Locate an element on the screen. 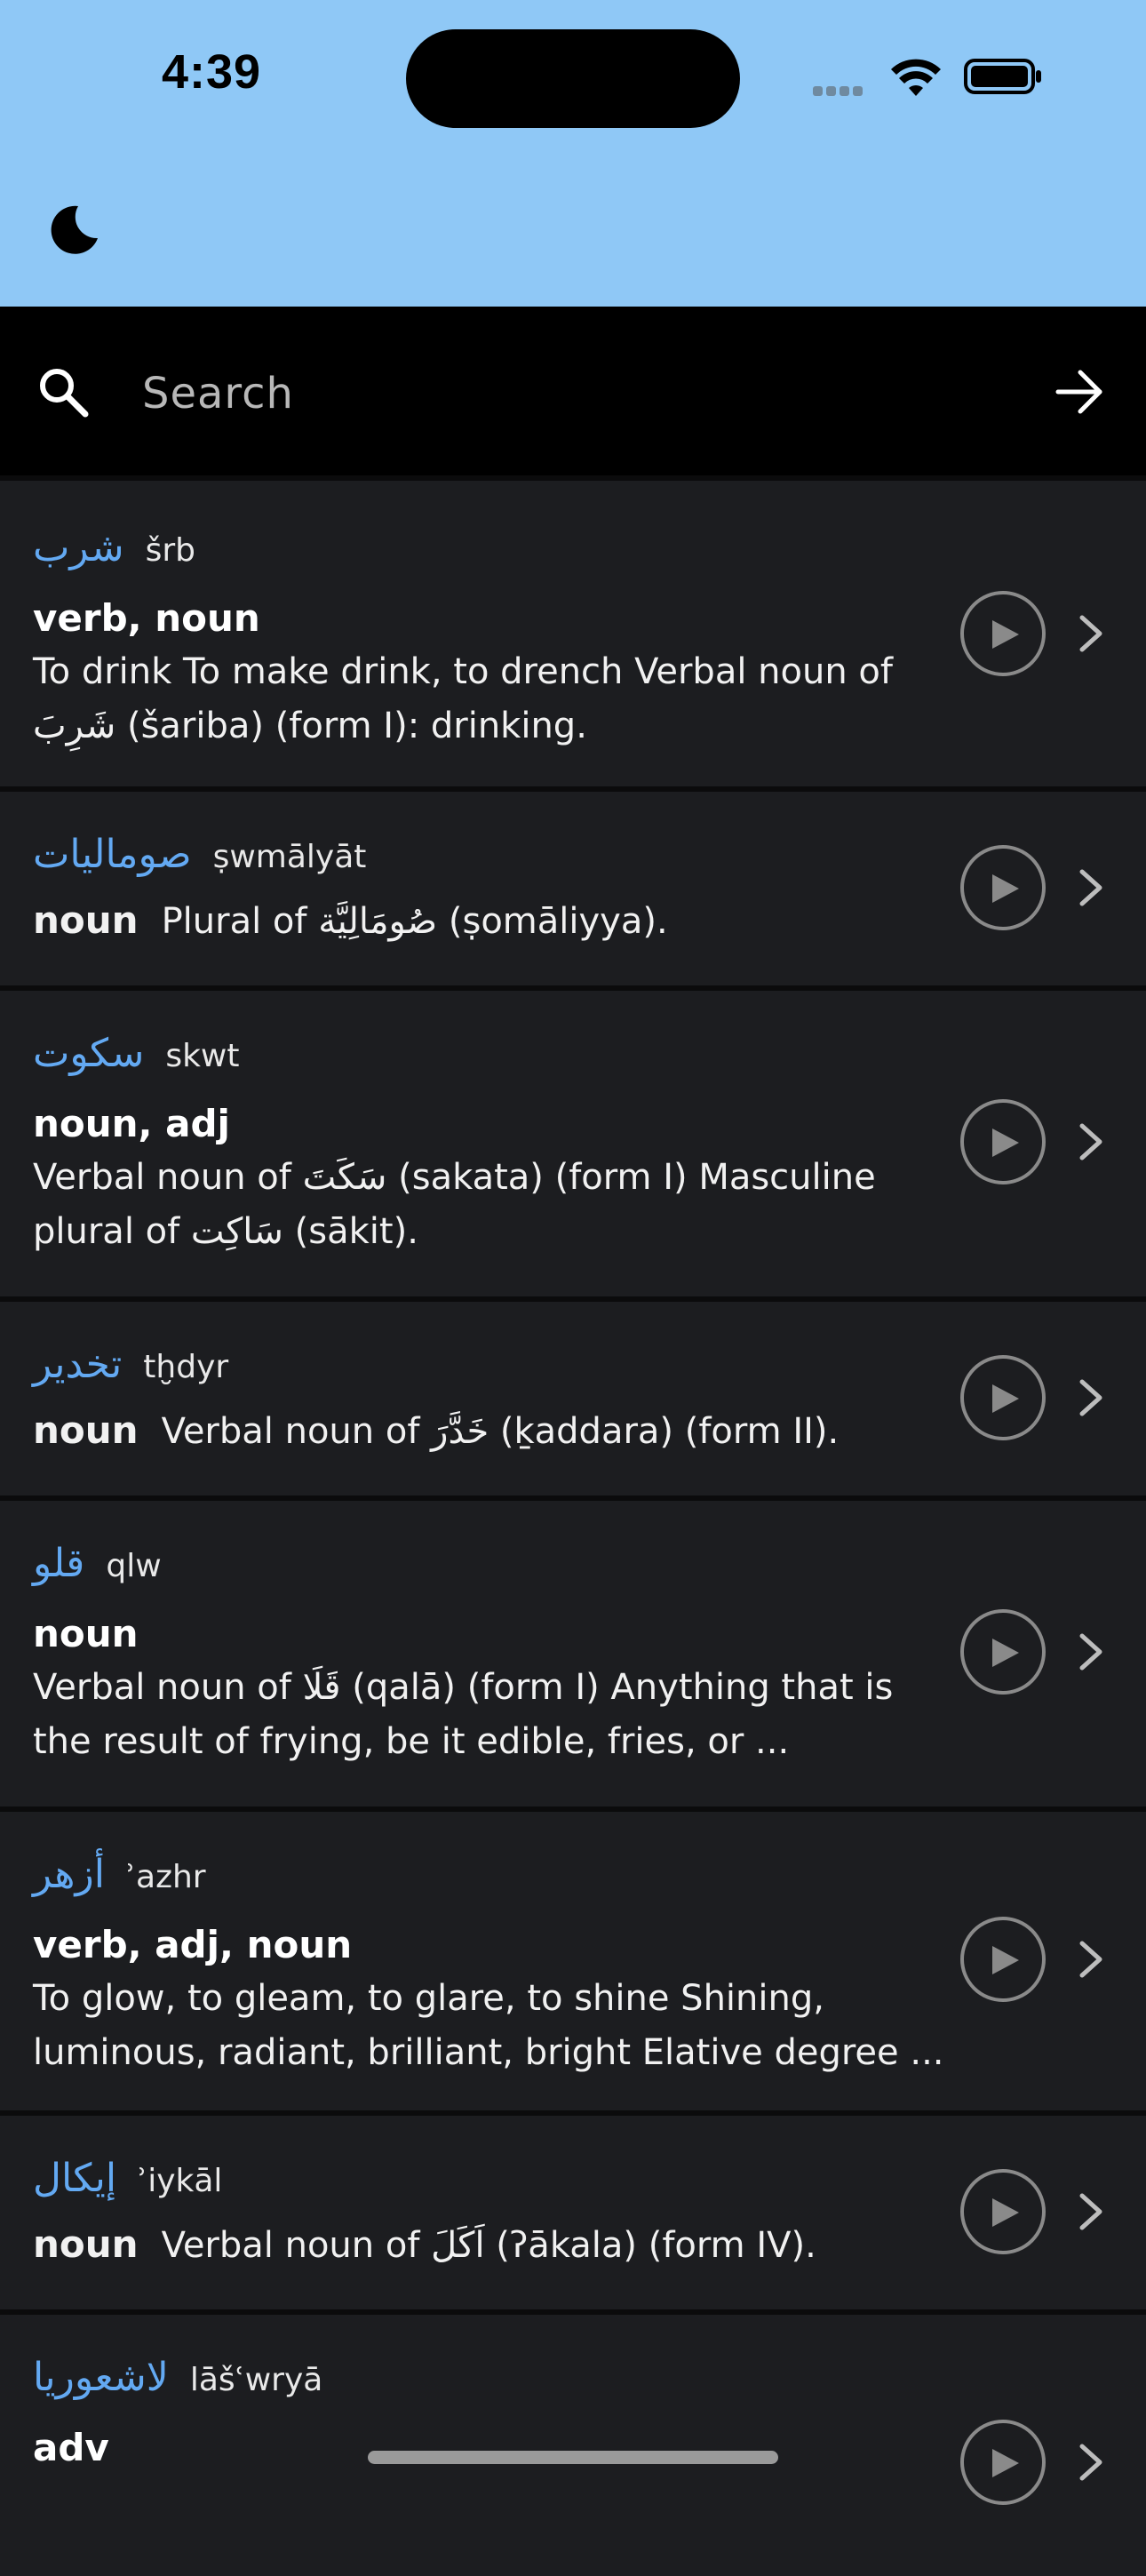  entry-summary: noun Plural of صُومَالِيَّة (ṣomāliyya). is located at coordinates (350, 920).